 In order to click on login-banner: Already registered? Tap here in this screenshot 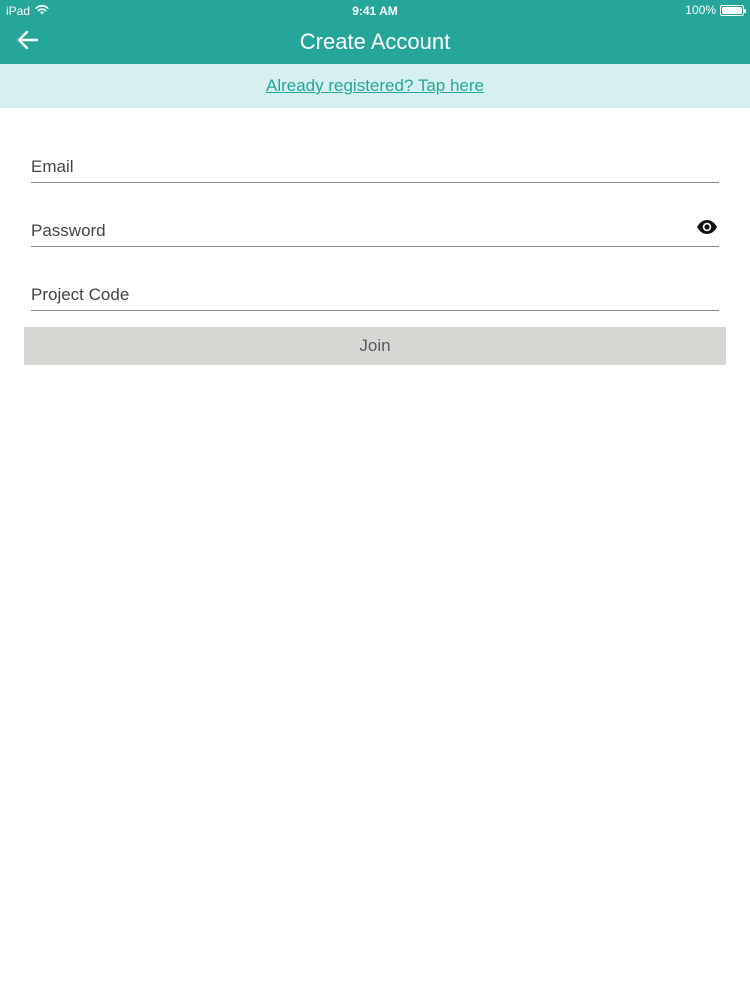, I will do `click(375, 86)`.